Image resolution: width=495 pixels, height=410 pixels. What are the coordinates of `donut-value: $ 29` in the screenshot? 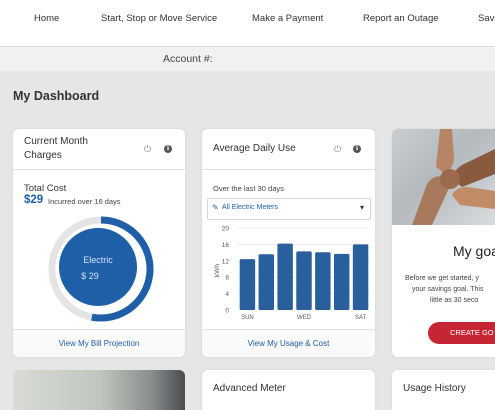 It's located at (90, 276).